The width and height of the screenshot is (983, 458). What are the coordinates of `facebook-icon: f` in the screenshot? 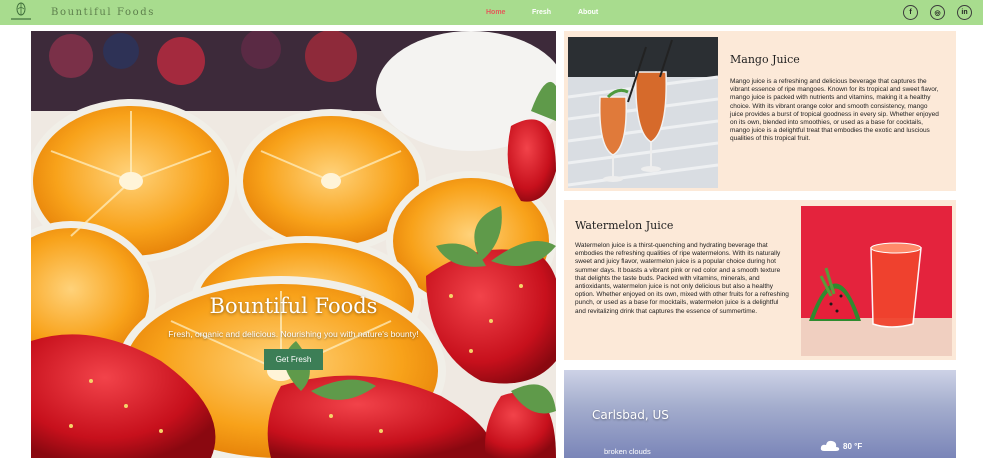 It's located at (910, 12).